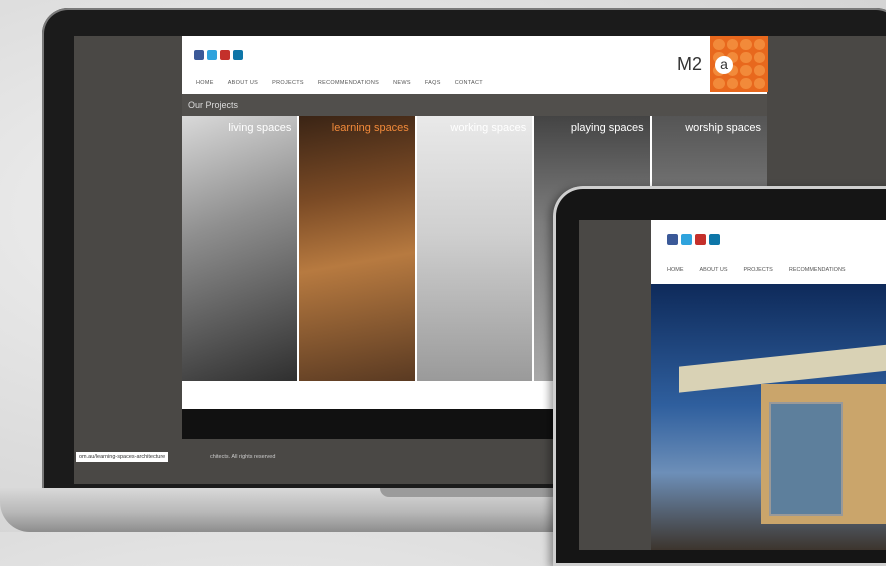  I want to click on panel-title: working spaces, so click(488, 128).